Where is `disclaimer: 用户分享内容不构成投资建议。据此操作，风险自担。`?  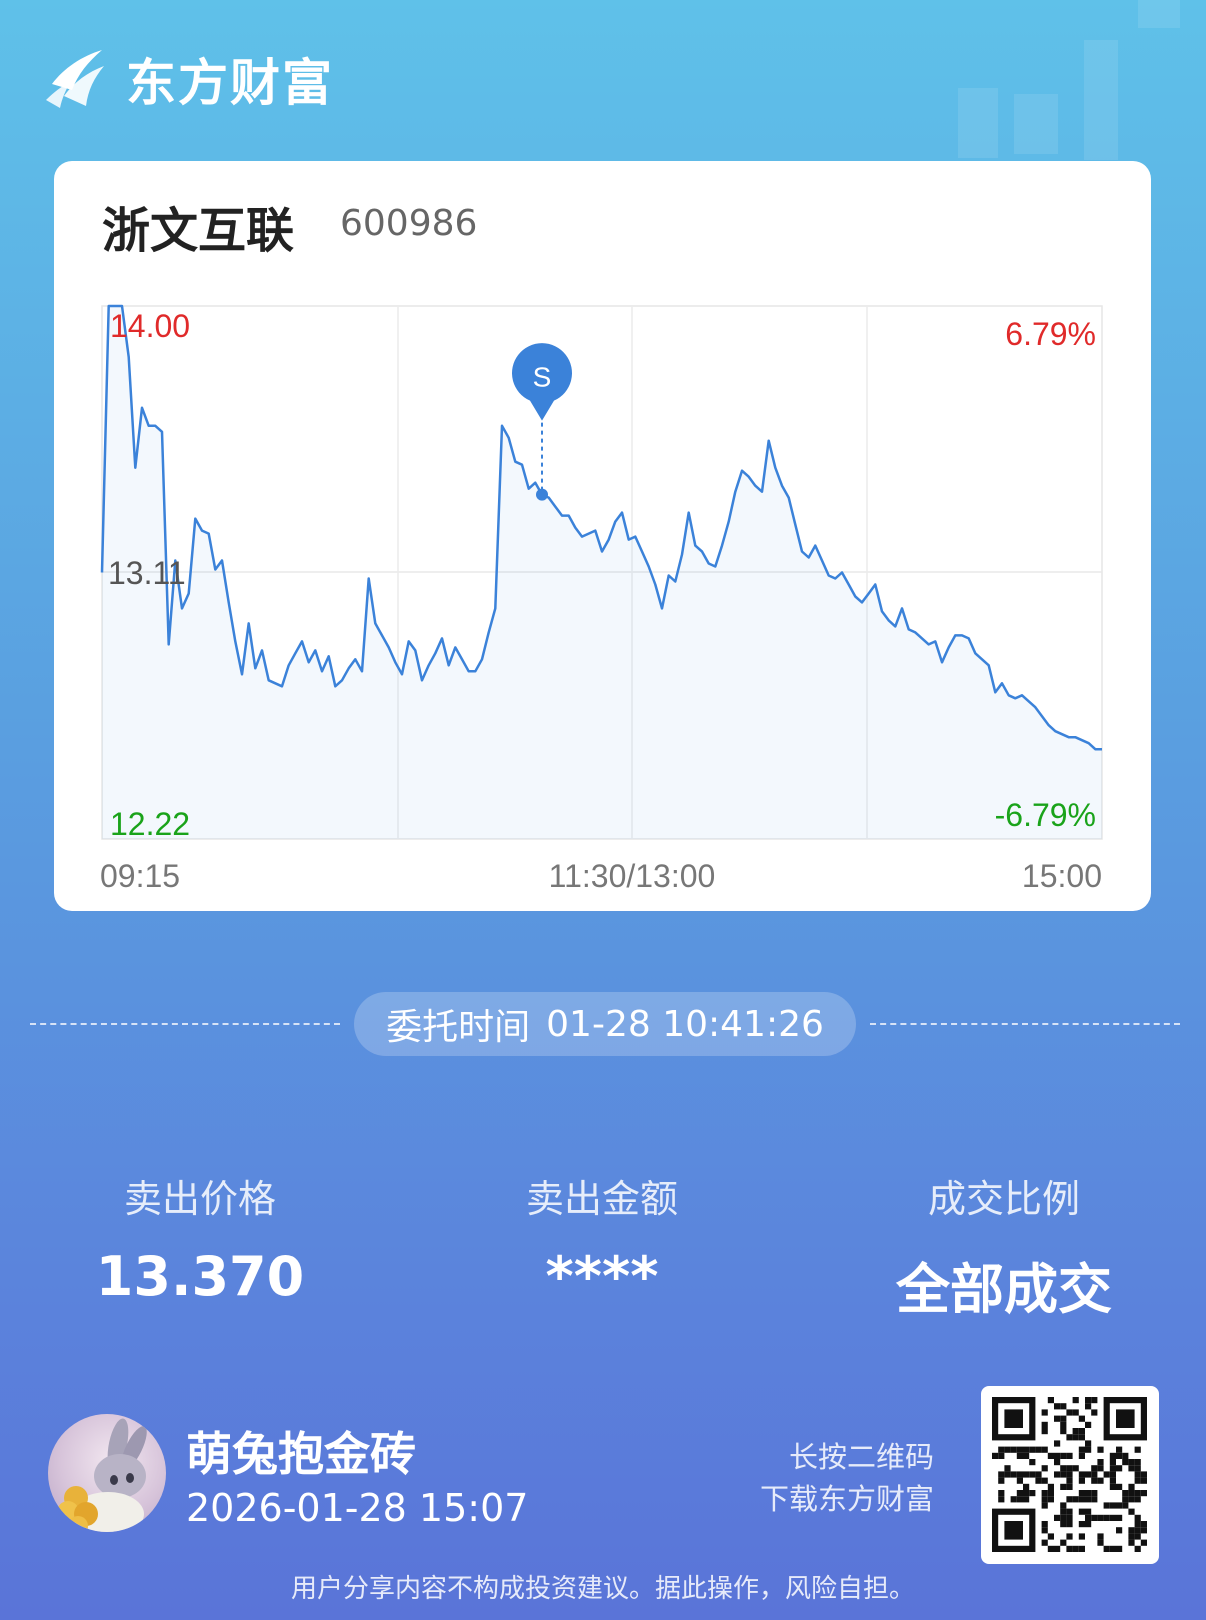 disclaimer: 用户分享内容不构成投资建议。据此操作，风险自担。 is located at coordinates (602, 1589).